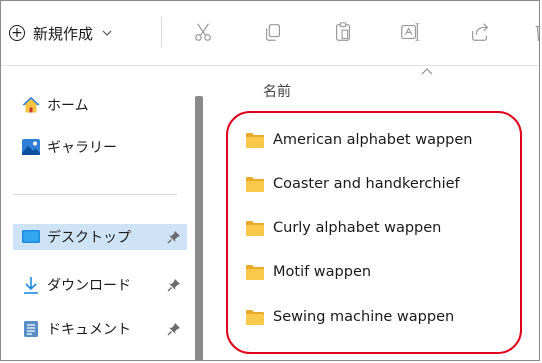 This screenshot has width=542, height=363. I want to click on rename-button, so click(410, 32).